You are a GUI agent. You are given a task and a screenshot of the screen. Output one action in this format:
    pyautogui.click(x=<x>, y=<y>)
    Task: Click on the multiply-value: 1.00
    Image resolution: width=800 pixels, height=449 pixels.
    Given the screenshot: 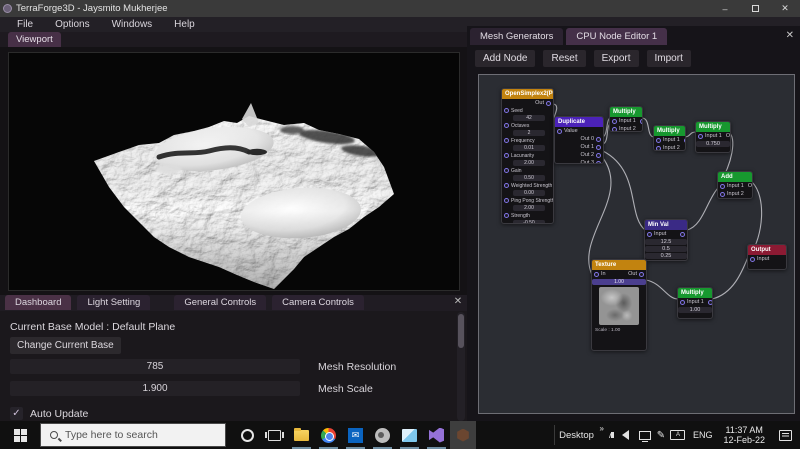 What is the action you would take?
    pyautogui.click(x=695, y=310)
    